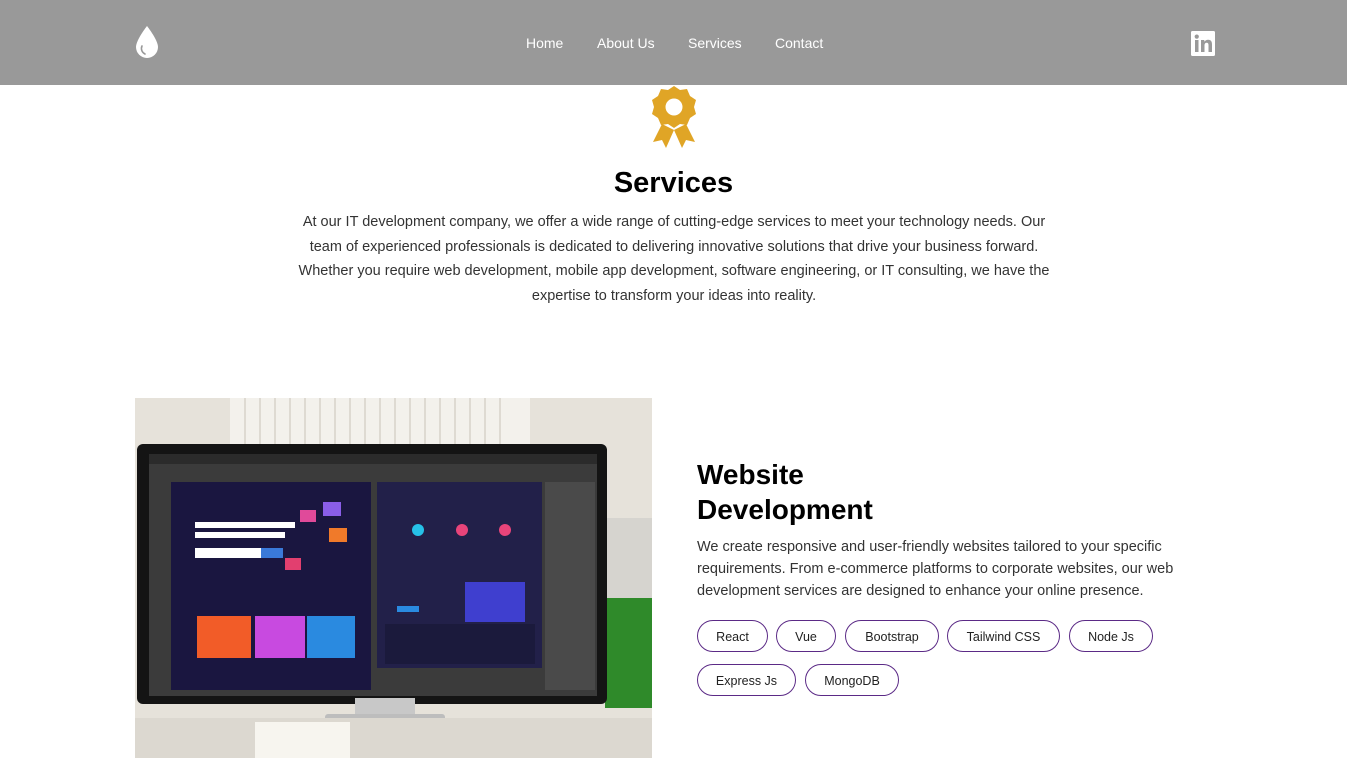 This screenshot has height=764, width=1347. Describe the element at coordinates (626, 43) in the screenshot. I see `nav-about-link: About Us` at that location.